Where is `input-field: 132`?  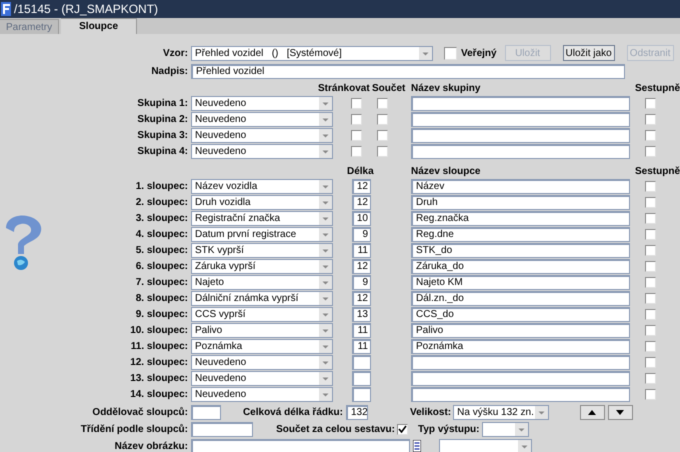
input-field: 132 is located at coordinates (357, 412).